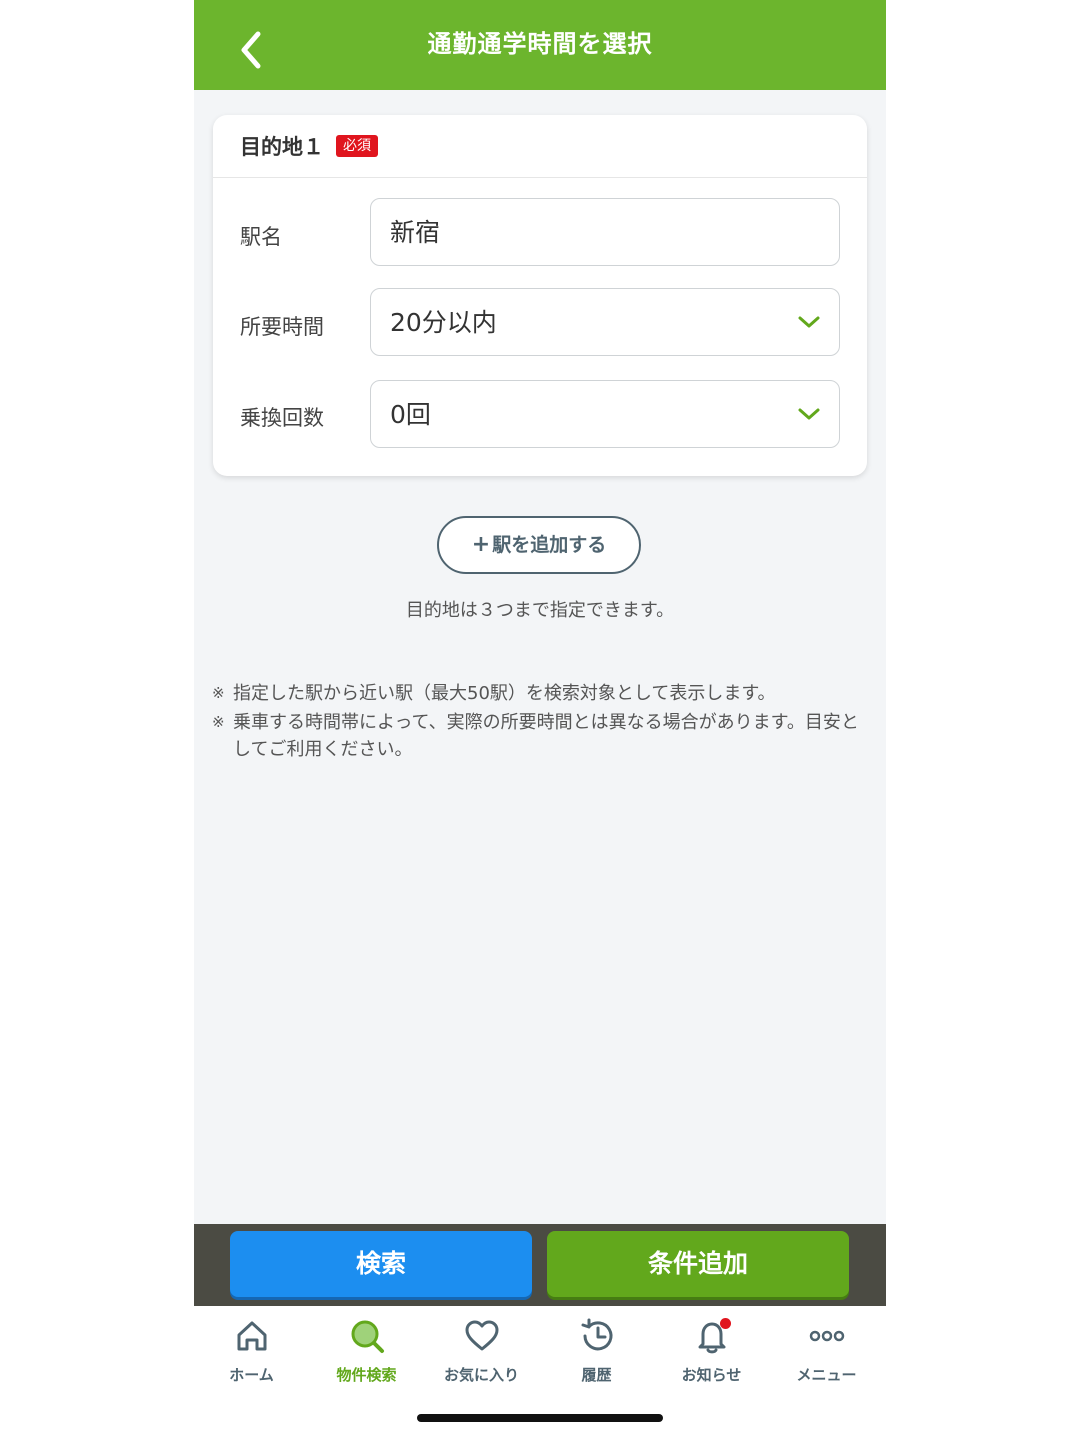 This screenshot has width=1080, height=1440. Describe the element at coordinates (251, 1375) in the screenshot. I see `tab-home-label: ホーム` at that location.